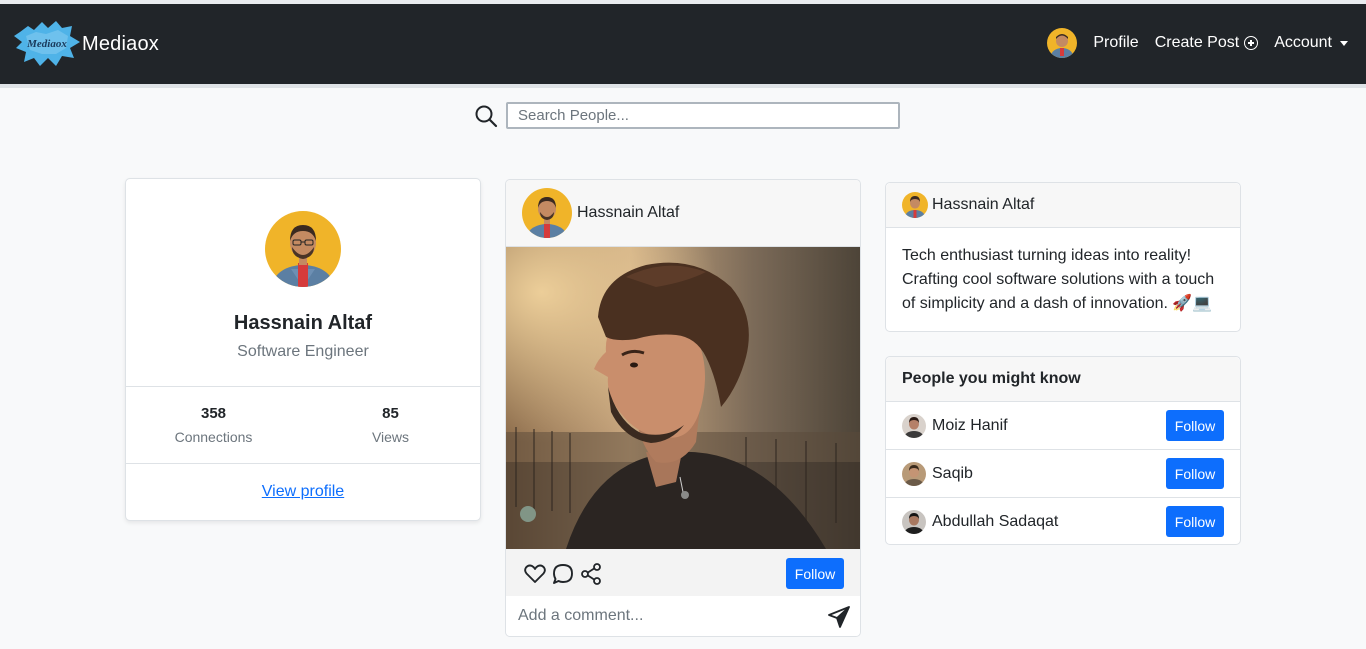  I want to click on nav-right: Profile Create Post Account, so click(1197, 43).